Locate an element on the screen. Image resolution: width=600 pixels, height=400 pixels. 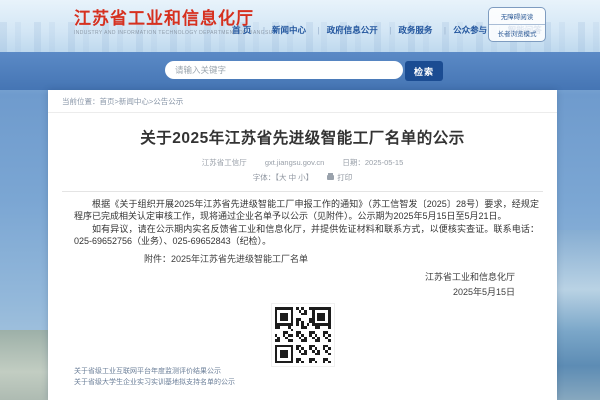
related-link-training-base: 关于省级大学生企业实习实训基地拟支持名单的公示 is located at coordinates (154, 382).